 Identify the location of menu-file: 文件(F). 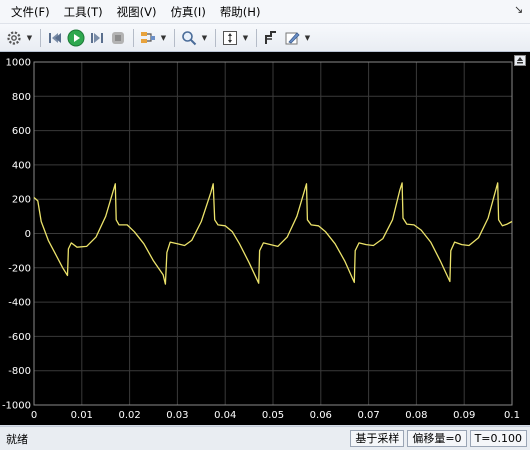
(30, 12).